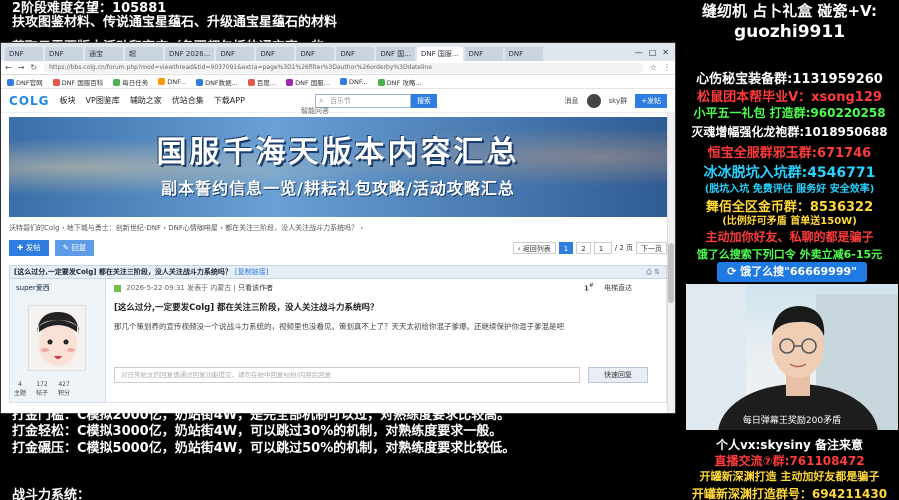 The image size is (899, 500). Describe the element at coordinates (792, 272) in the screenshot. I see `eleme-search-pill: ⟳ 饿了么搜"66669999"` at that location.